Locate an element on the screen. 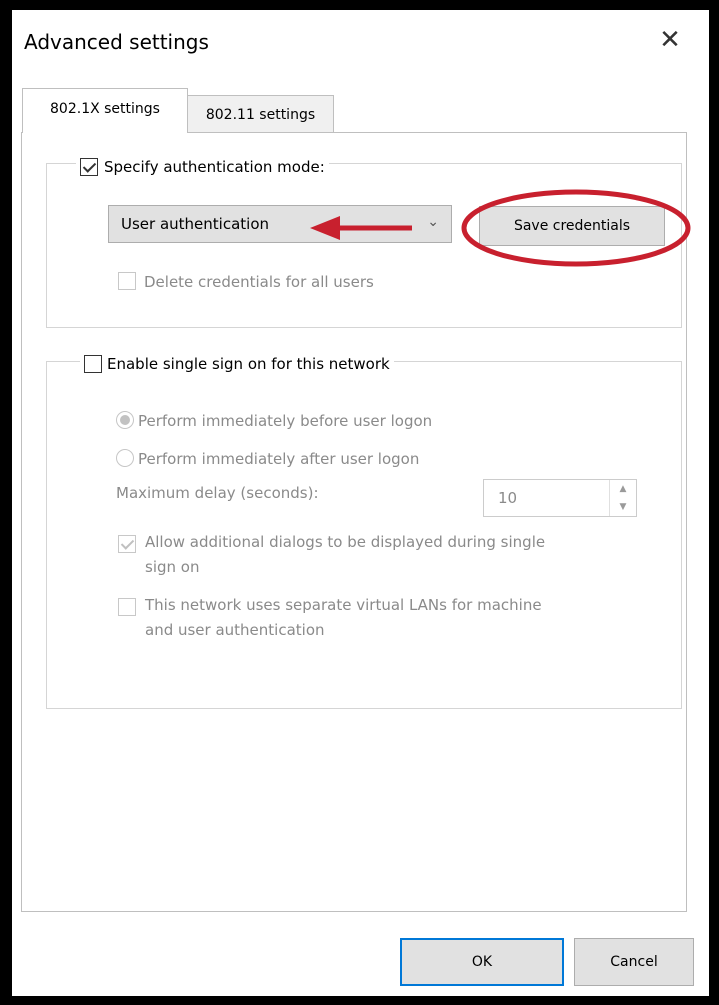  tab-802-1x-settings: 802.1X settings is located at coordinates (105, 110).